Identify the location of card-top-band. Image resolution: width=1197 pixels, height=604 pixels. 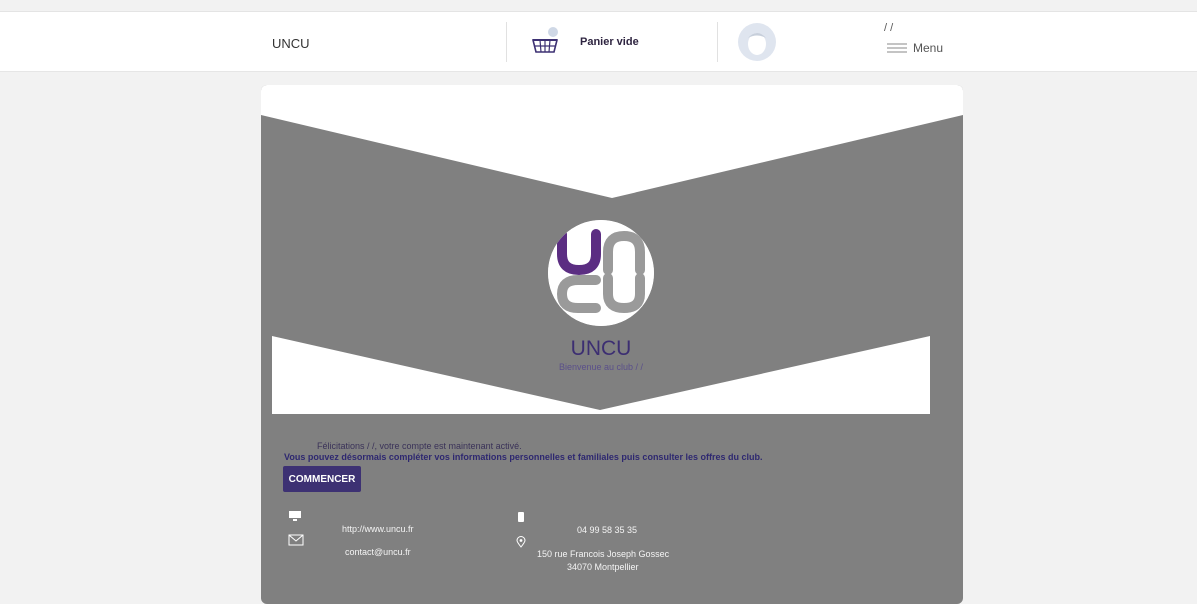
(612, 100).